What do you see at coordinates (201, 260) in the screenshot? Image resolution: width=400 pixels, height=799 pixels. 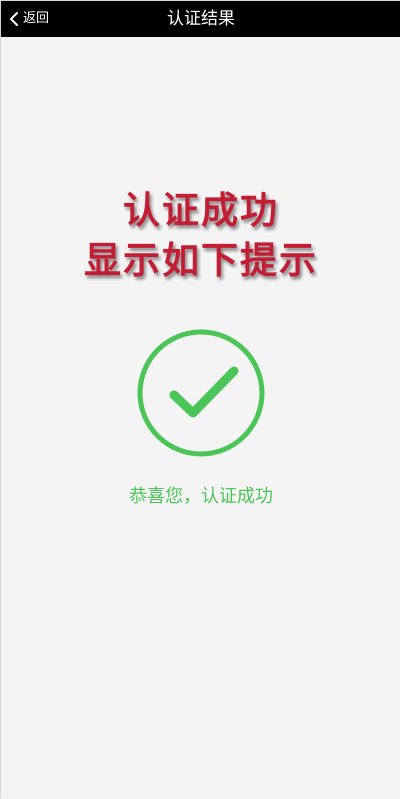 I see `overlay-caption-line-2: 显示如下提示` at bounding box center [201, 260].